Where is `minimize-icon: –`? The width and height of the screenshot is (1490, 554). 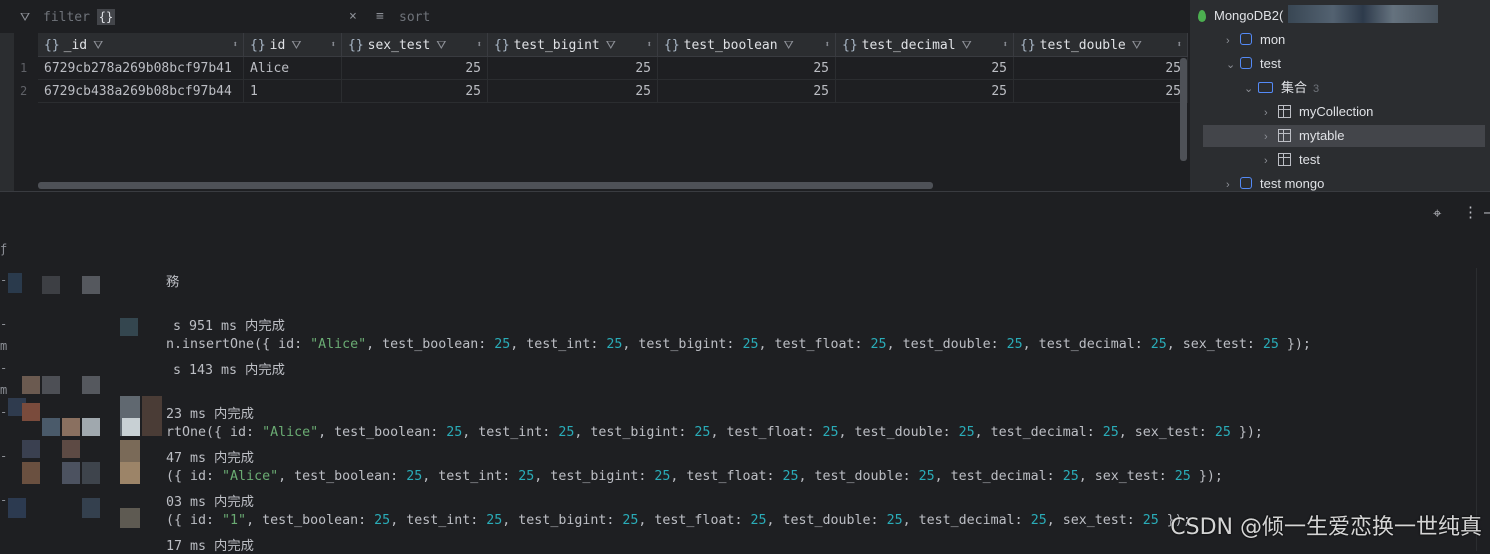
minimize-icon: – is located at coordinates (1487, 212).